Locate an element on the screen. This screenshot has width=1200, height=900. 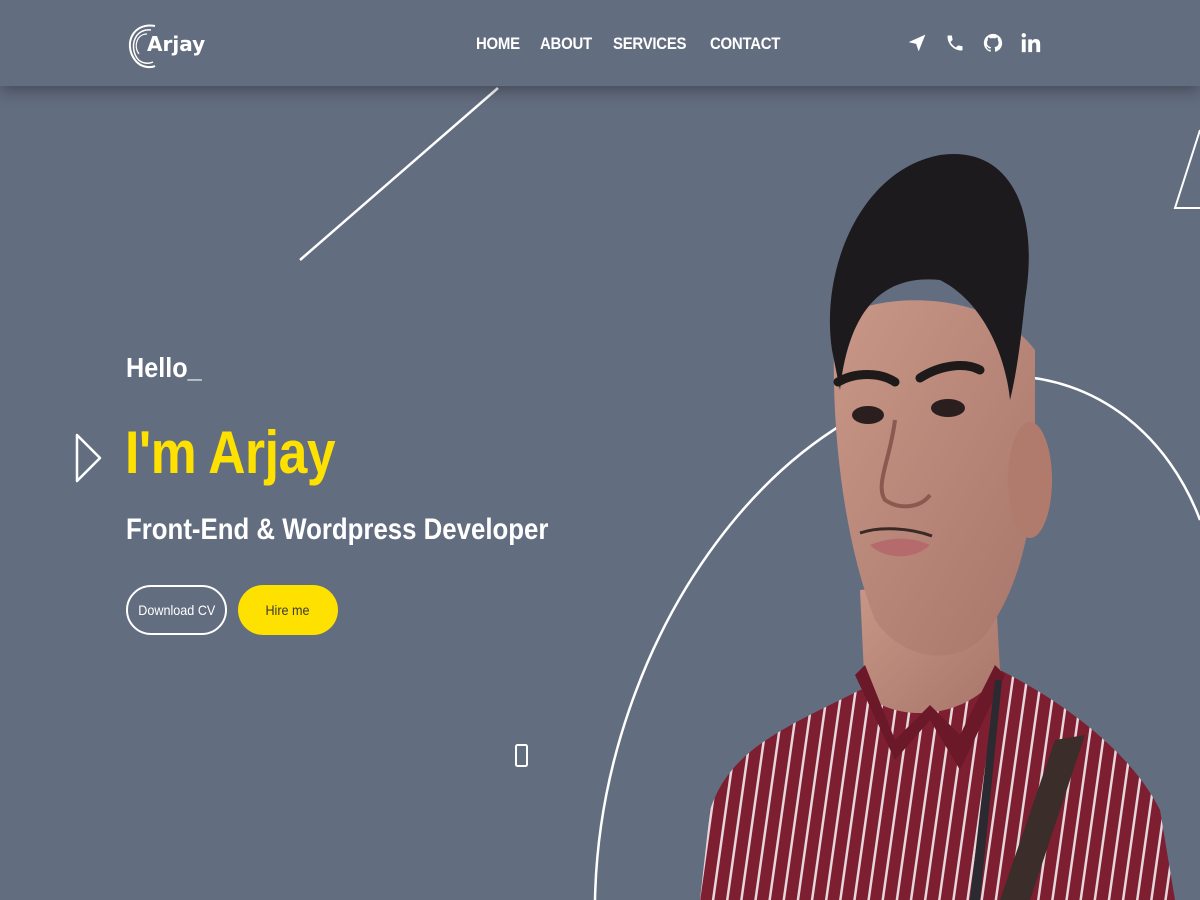
phone-link is located at coordinates (955, 43).